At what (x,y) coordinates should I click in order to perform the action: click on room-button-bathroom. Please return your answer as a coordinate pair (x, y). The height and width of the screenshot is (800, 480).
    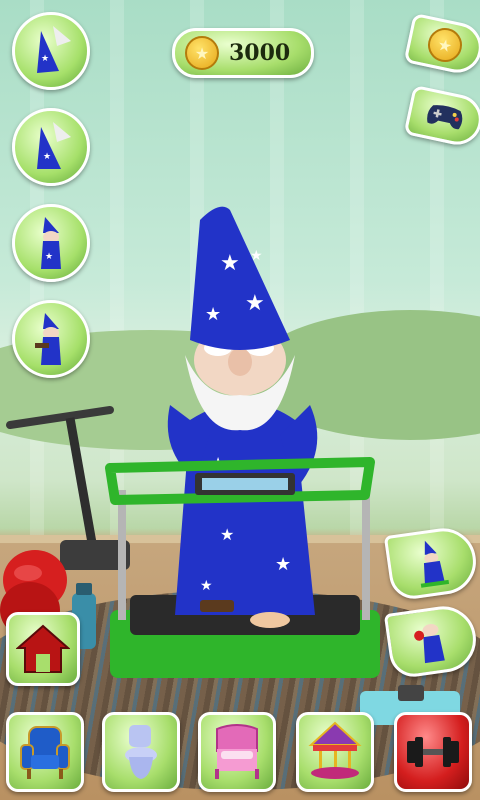
    Looking at the image, I should click on (141, 752).